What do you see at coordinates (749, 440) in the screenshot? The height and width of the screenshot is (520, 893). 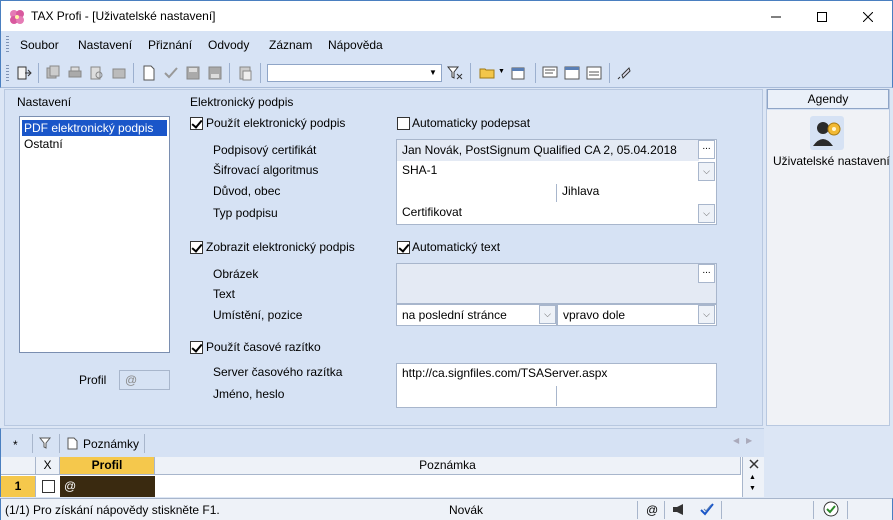 I see `tab-scroll-right-icon: ▶` at bounding box center [749, 440].